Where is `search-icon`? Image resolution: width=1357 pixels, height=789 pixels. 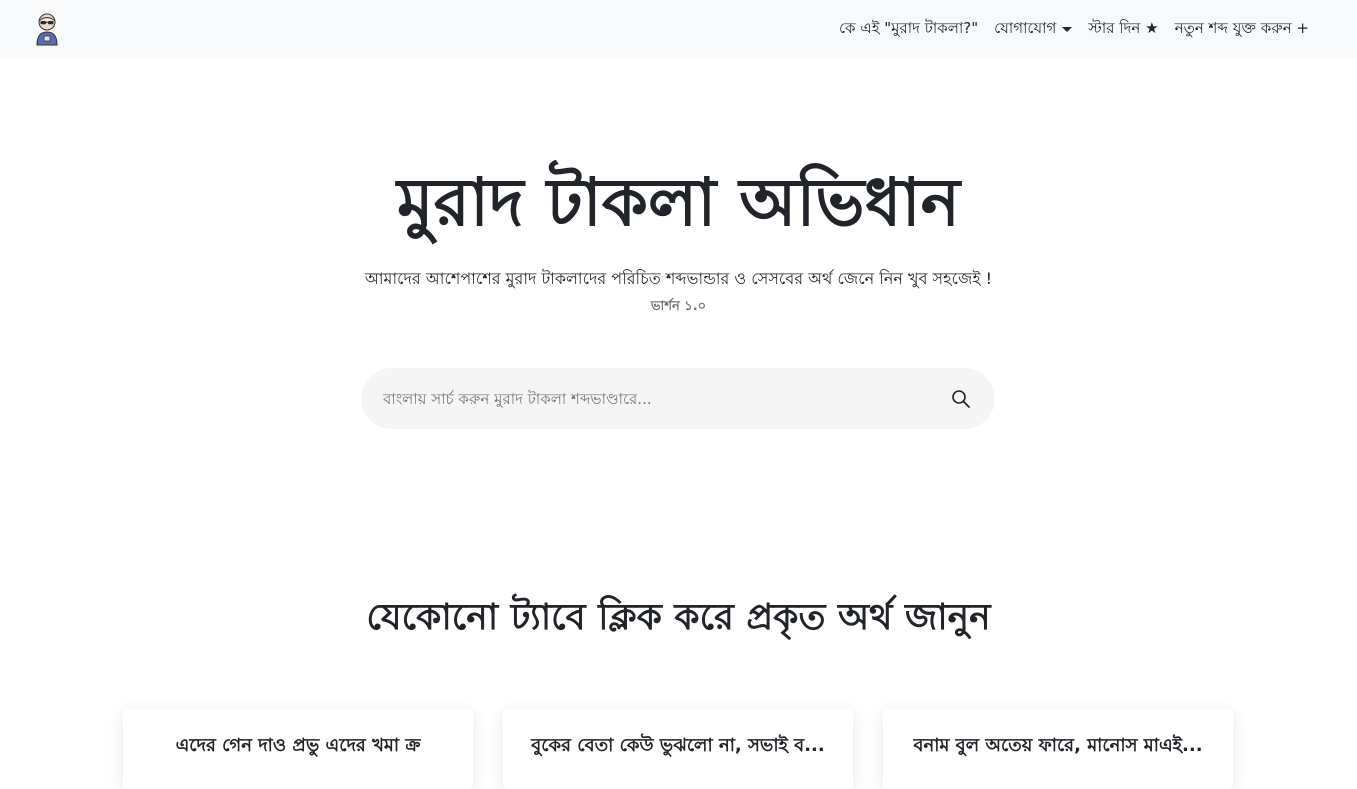 search-icon is located at coordinates (961, 399).